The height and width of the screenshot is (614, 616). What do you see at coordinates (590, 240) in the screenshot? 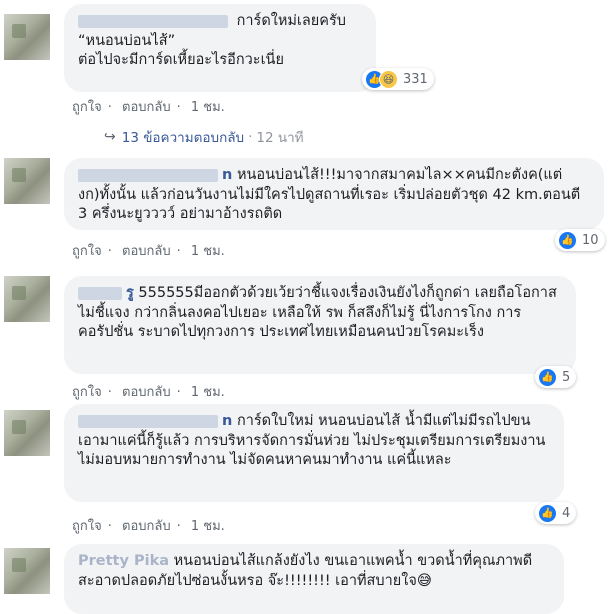
I see `reaction-count: 10` at bounding box center [590, 240].